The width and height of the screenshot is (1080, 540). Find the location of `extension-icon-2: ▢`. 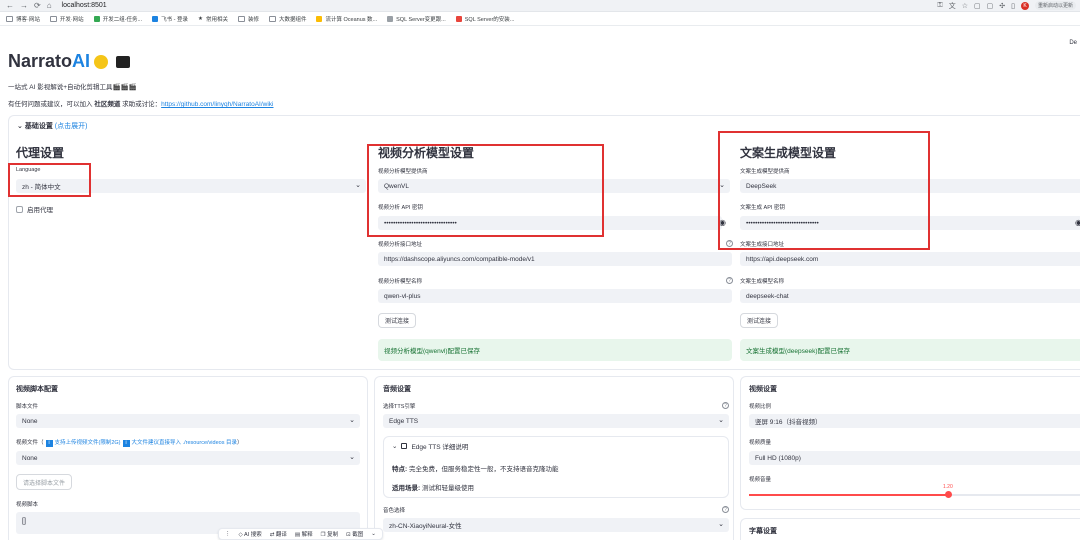

extension-icon-2: ▢ is located at coordinates (990, 6).